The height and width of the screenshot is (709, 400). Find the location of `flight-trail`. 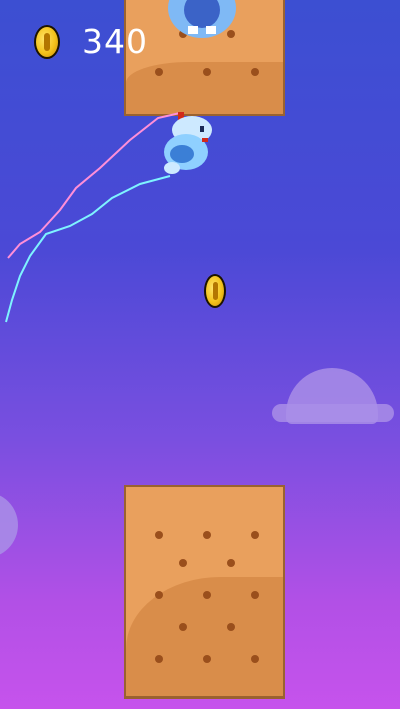

flight-trail is located at coordinates (93, 217).